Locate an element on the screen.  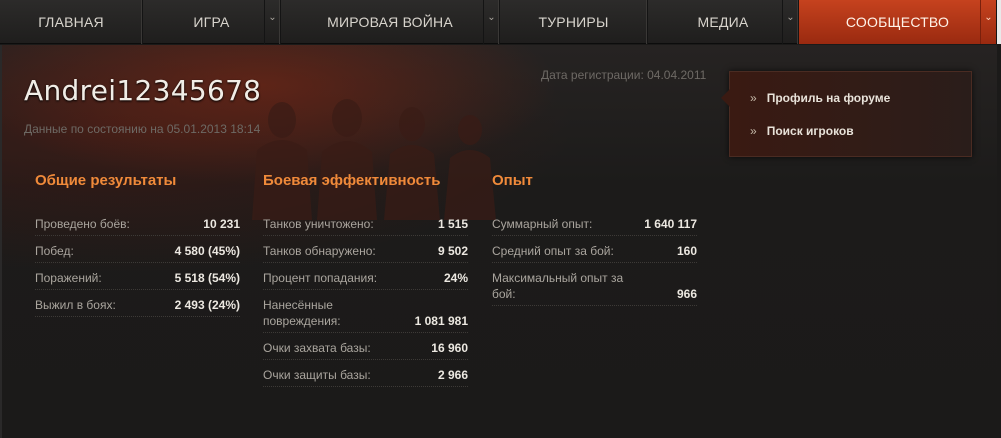
stat-label: Танков уничтожено: is located at coordinates (318, 224).